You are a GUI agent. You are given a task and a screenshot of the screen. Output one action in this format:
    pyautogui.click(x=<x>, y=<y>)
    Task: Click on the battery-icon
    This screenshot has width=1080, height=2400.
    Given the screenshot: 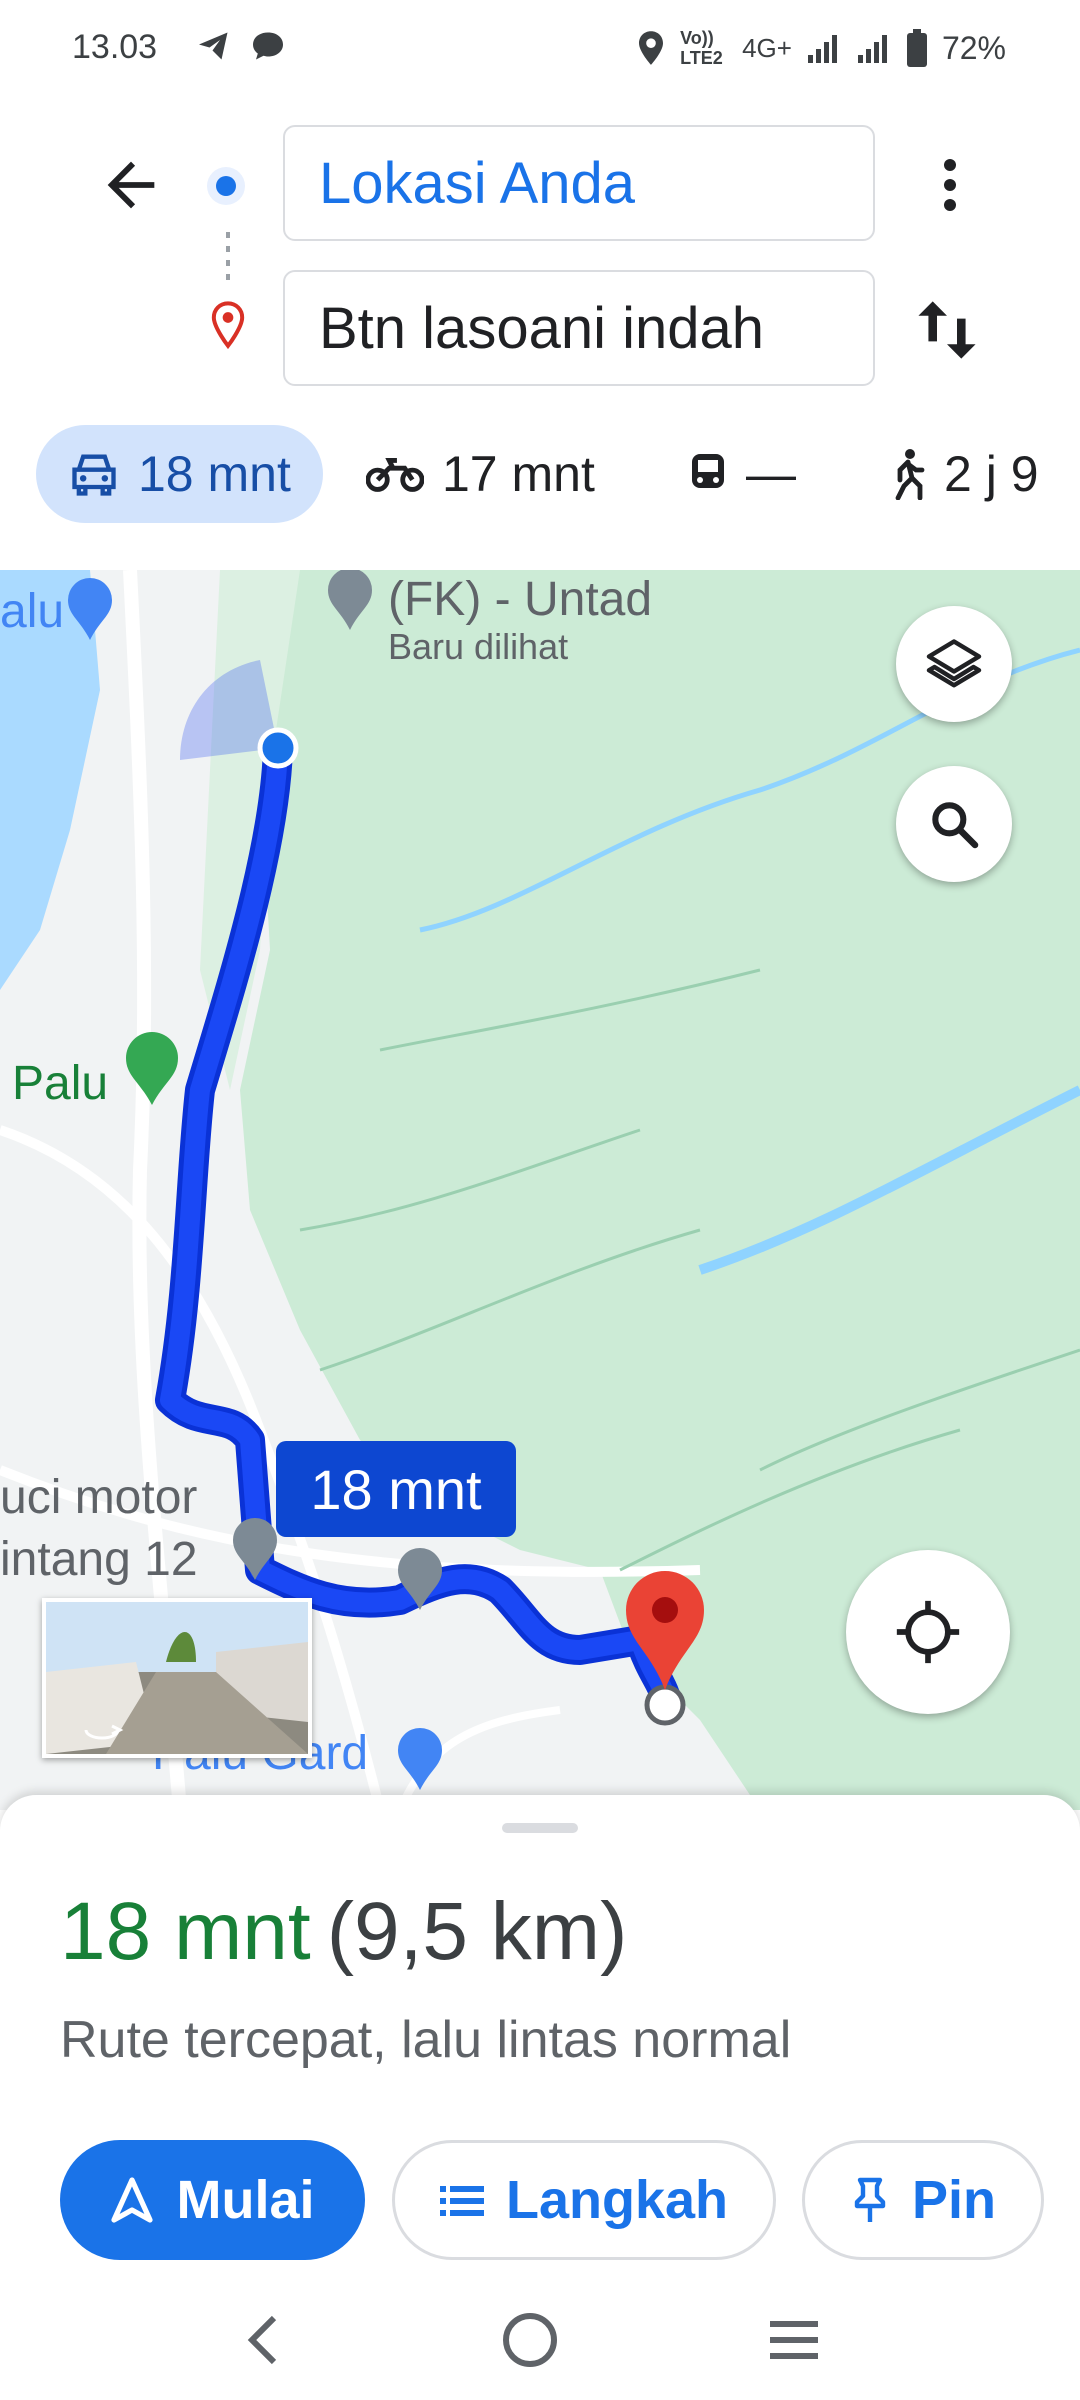 What is the action you would take?
    pyautogui.click(x=916, y=48)
    